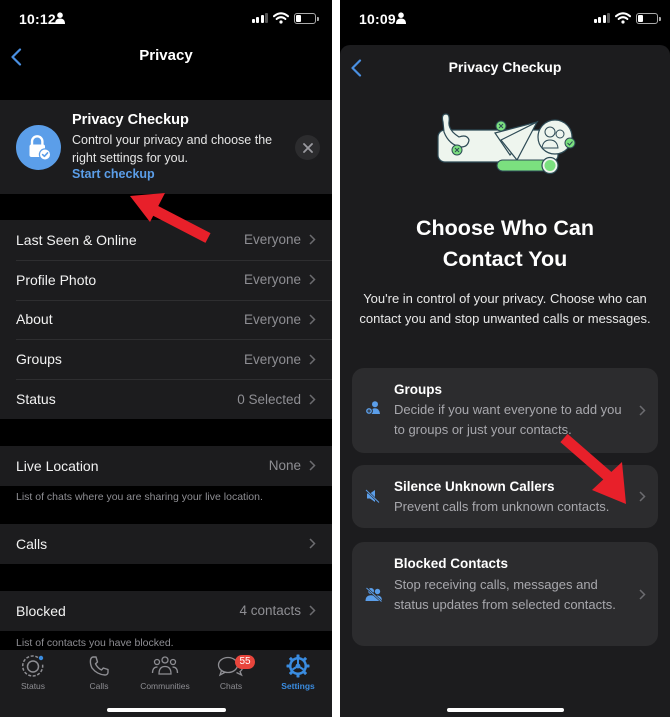  Describe the element at coordinates (41, 610) in the screenshot. I see `row-label: Blocked` at that location.